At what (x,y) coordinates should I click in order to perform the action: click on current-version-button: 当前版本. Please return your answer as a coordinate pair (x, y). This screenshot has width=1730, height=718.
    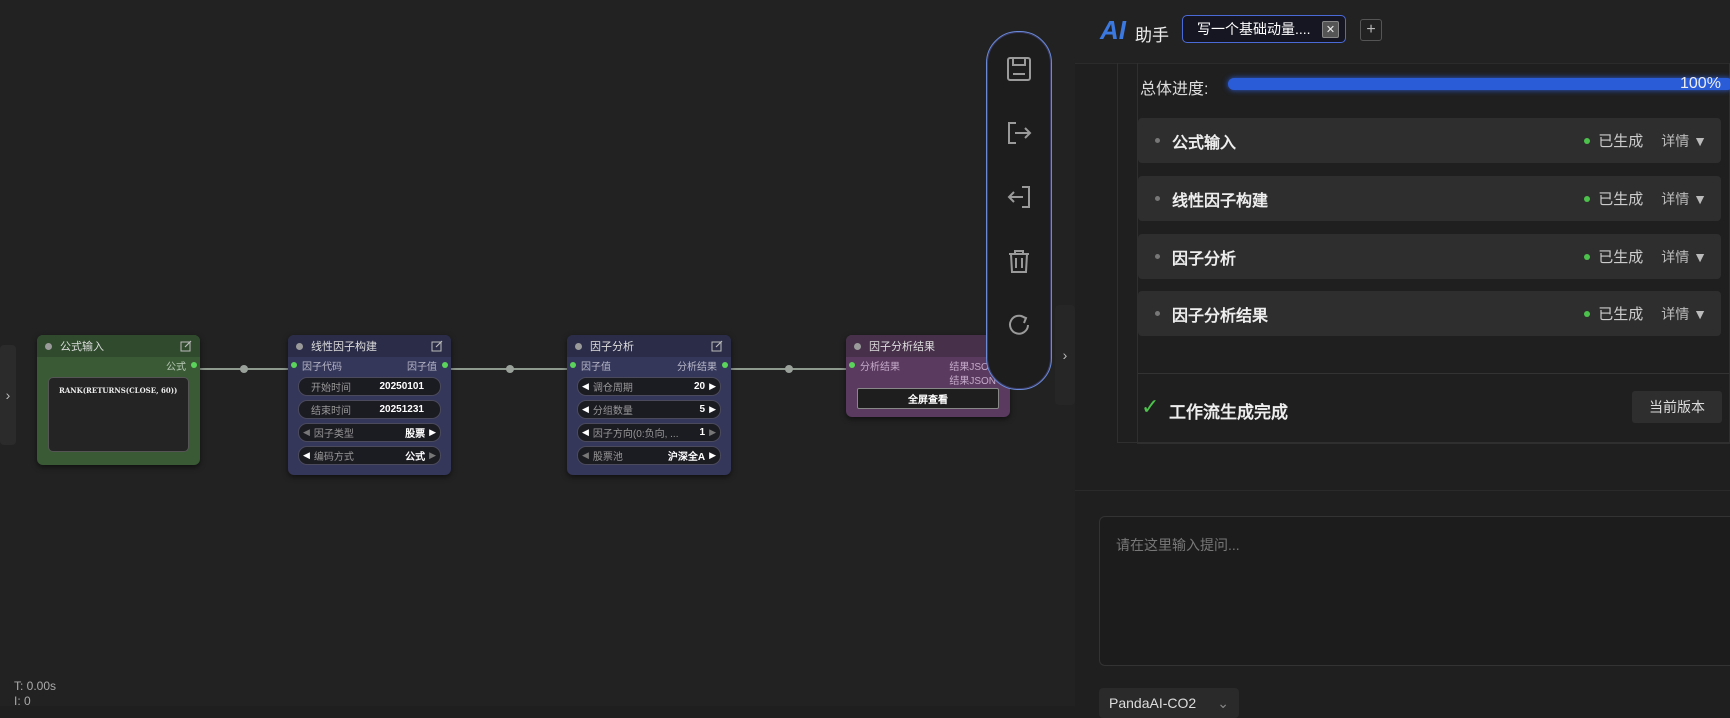
    Looking at the image, I should click on (1677, 407).